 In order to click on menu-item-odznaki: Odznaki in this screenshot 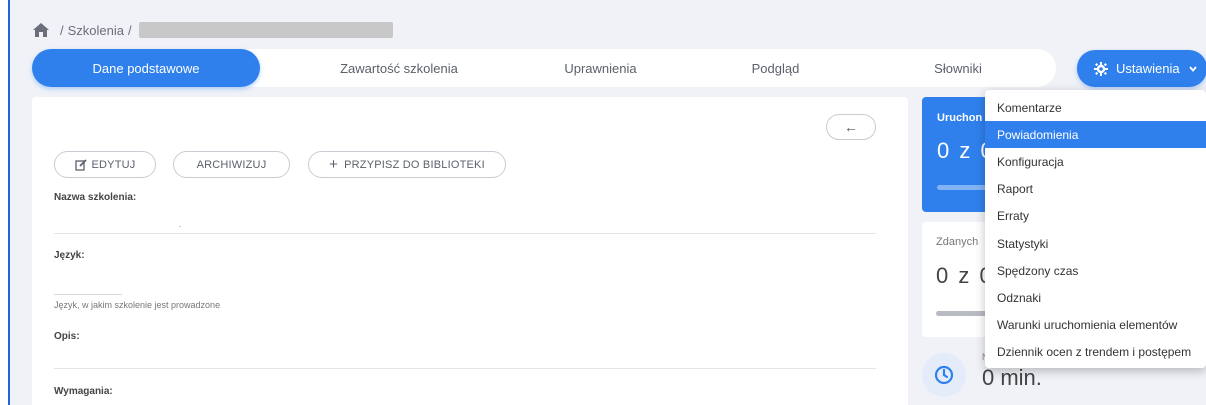, I will do `click(1095, 297)`.